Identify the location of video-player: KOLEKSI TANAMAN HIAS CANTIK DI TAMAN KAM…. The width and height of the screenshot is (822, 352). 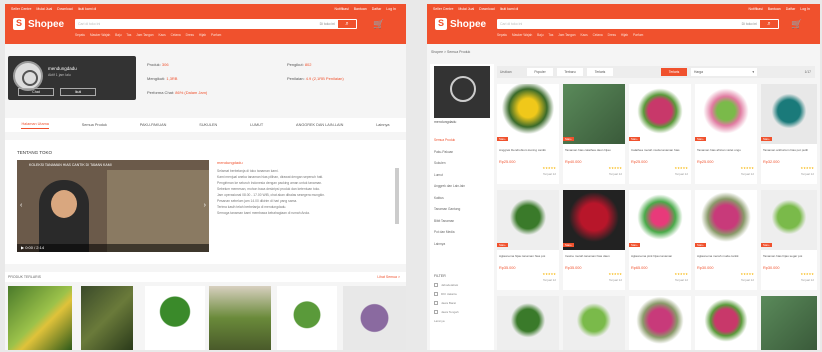
(113, 206).